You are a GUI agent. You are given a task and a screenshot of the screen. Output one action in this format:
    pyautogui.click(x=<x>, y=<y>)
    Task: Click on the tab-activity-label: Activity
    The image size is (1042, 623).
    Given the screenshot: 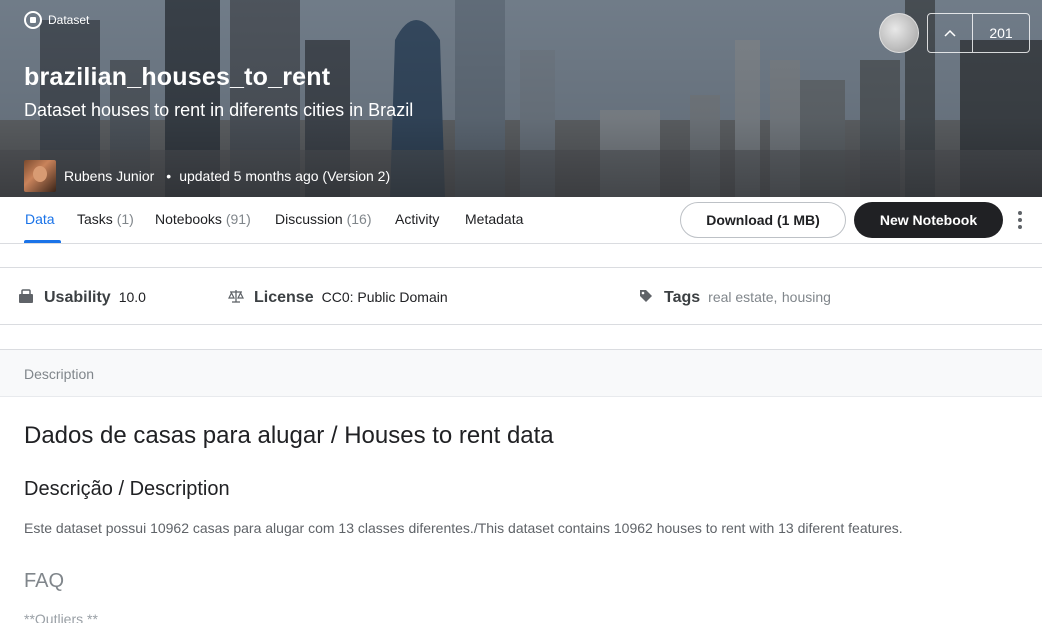 What is the action you would take?
    pyautogui.click(x=417, y=219)
    